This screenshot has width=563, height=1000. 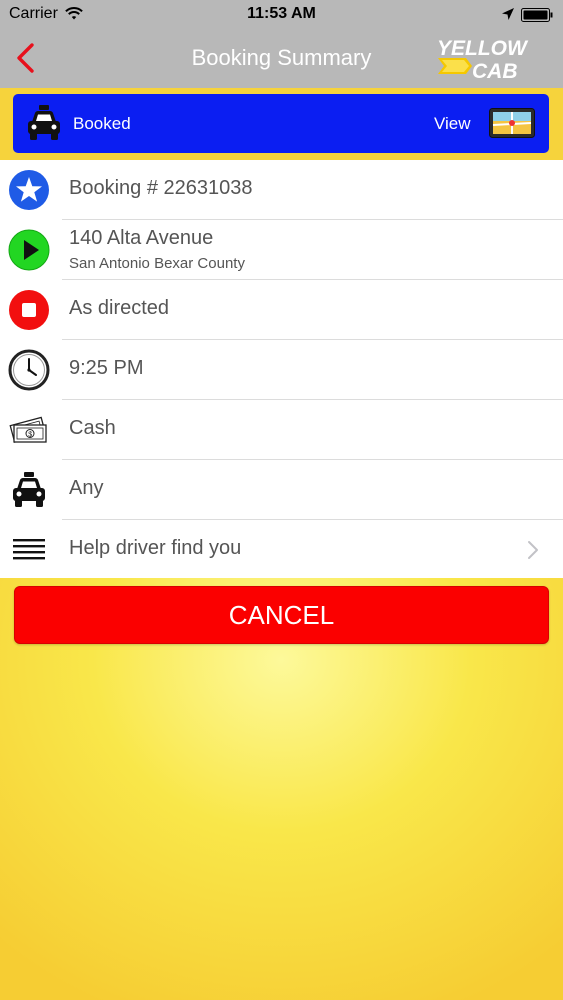 I want to click on pickup-area: San Antonio Bexar County, so click(x=157, y=263).